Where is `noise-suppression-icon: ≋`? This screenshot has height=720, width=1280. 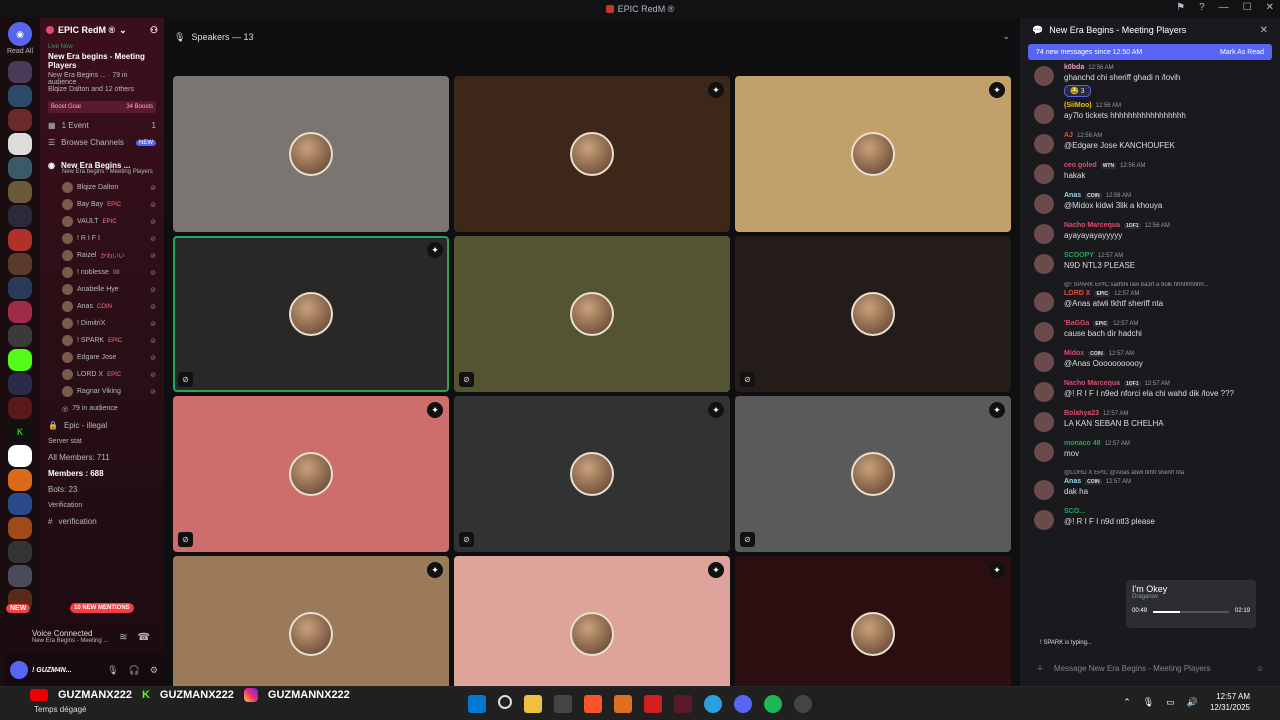 noise-suppression-icon: ≋ is located at coordinates (123, 637).